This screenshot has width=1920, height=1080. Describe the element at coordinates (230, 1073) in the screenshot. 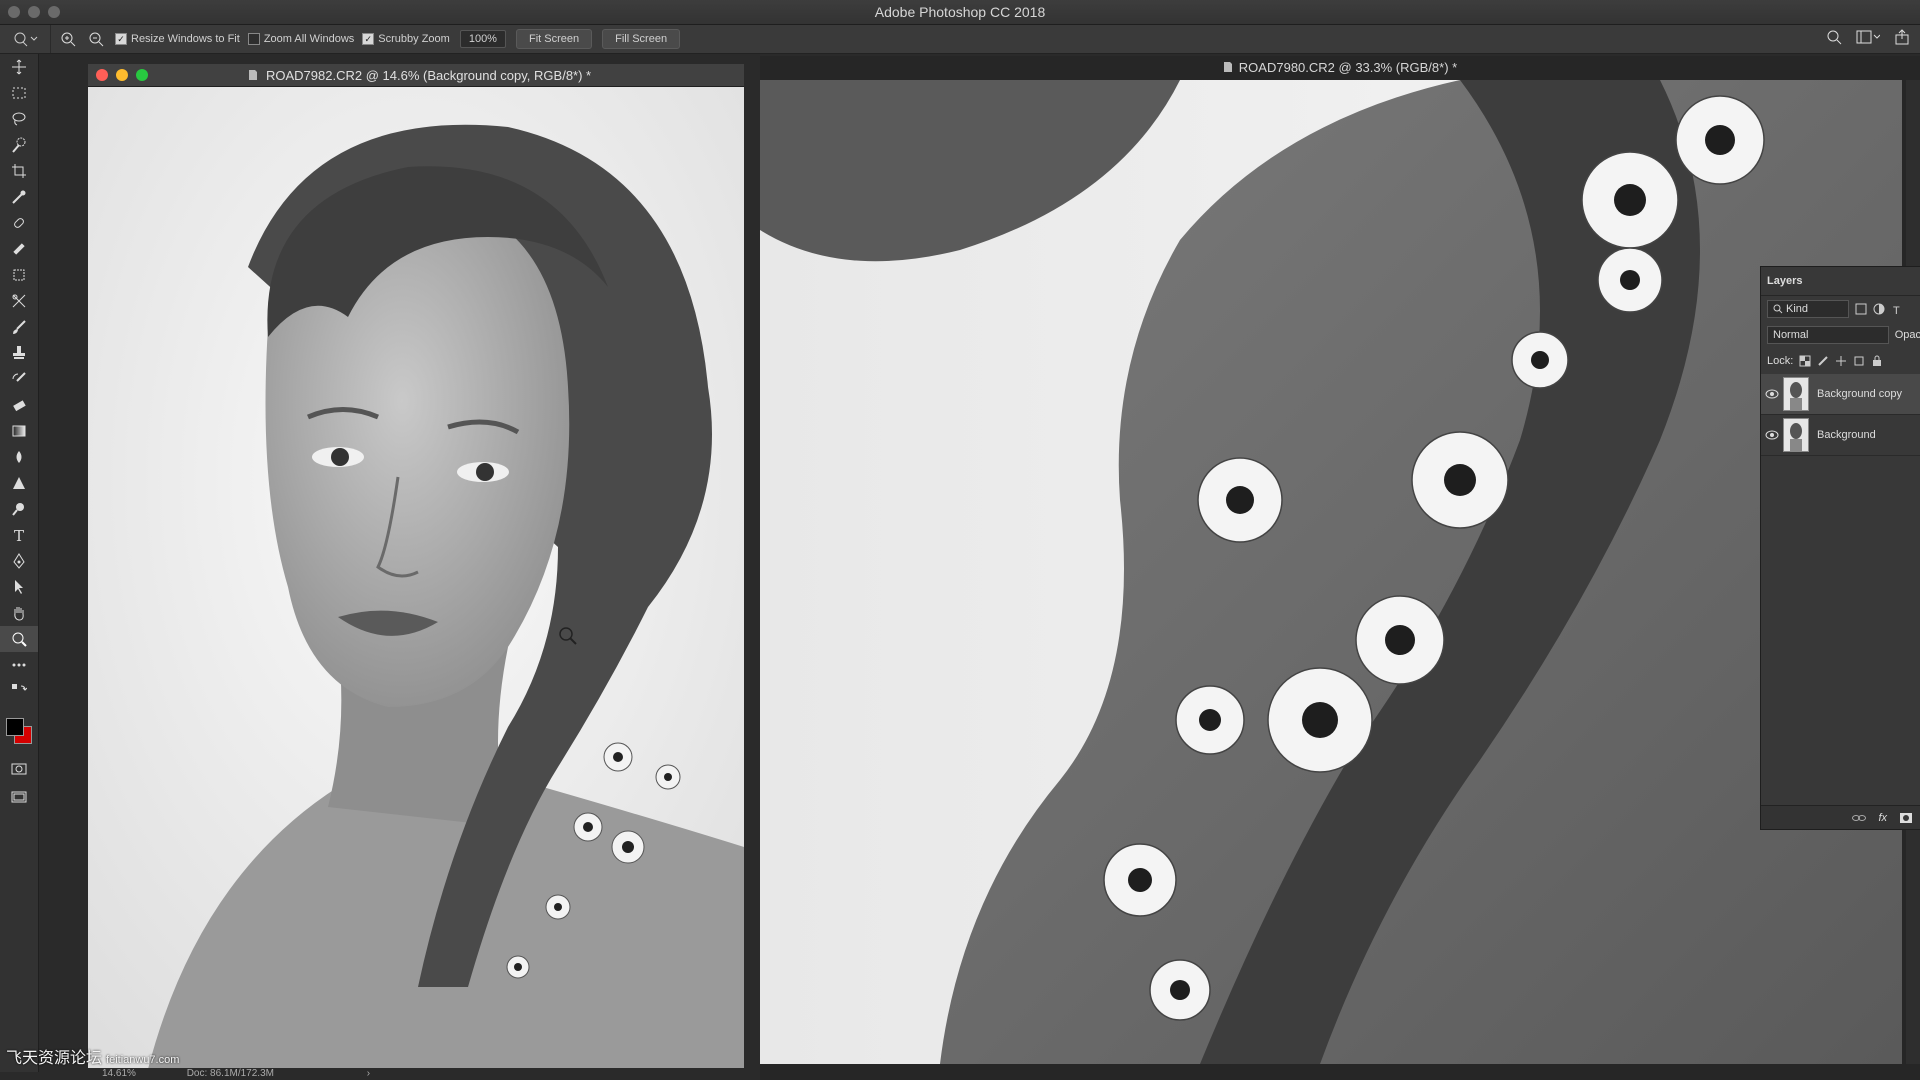

I see `status-doc-size: Doc: 86.1M/172.3M` at that location.